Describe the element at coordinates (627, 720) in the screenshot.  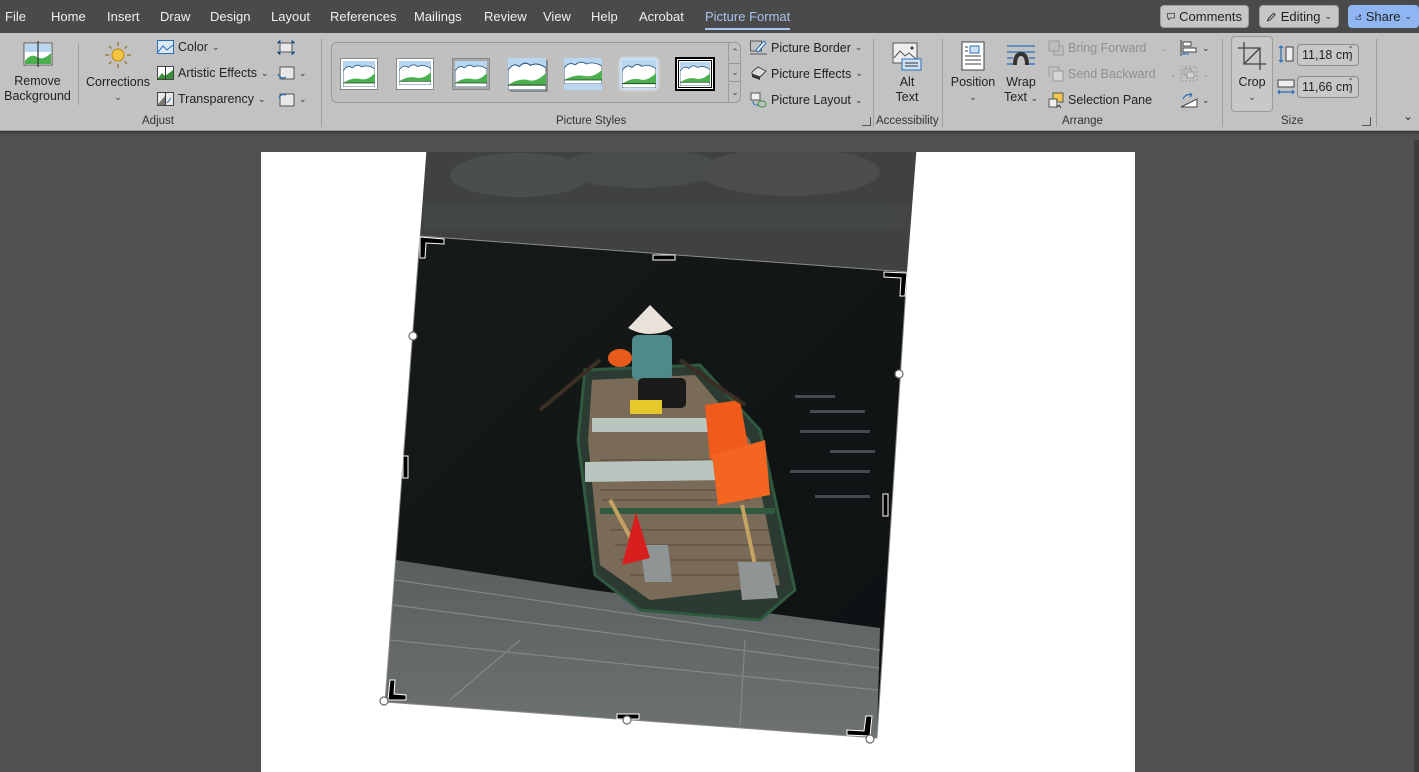
I see `resize-handle-bottom` at that location.